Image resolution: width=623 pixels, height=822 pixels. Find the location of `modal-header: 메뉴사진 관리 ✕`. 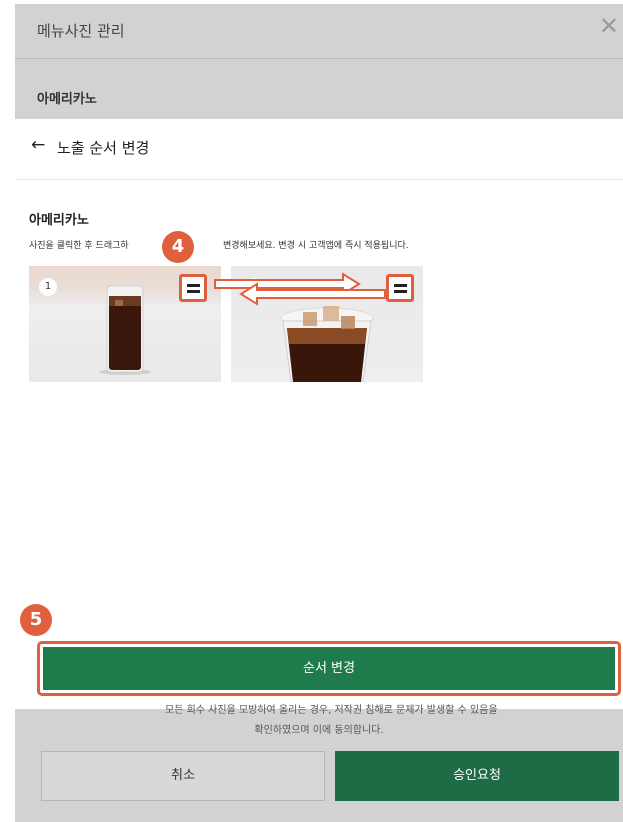

modal-header: 메뉴사진 관리 ✕ is located at coordinates (319, 31).